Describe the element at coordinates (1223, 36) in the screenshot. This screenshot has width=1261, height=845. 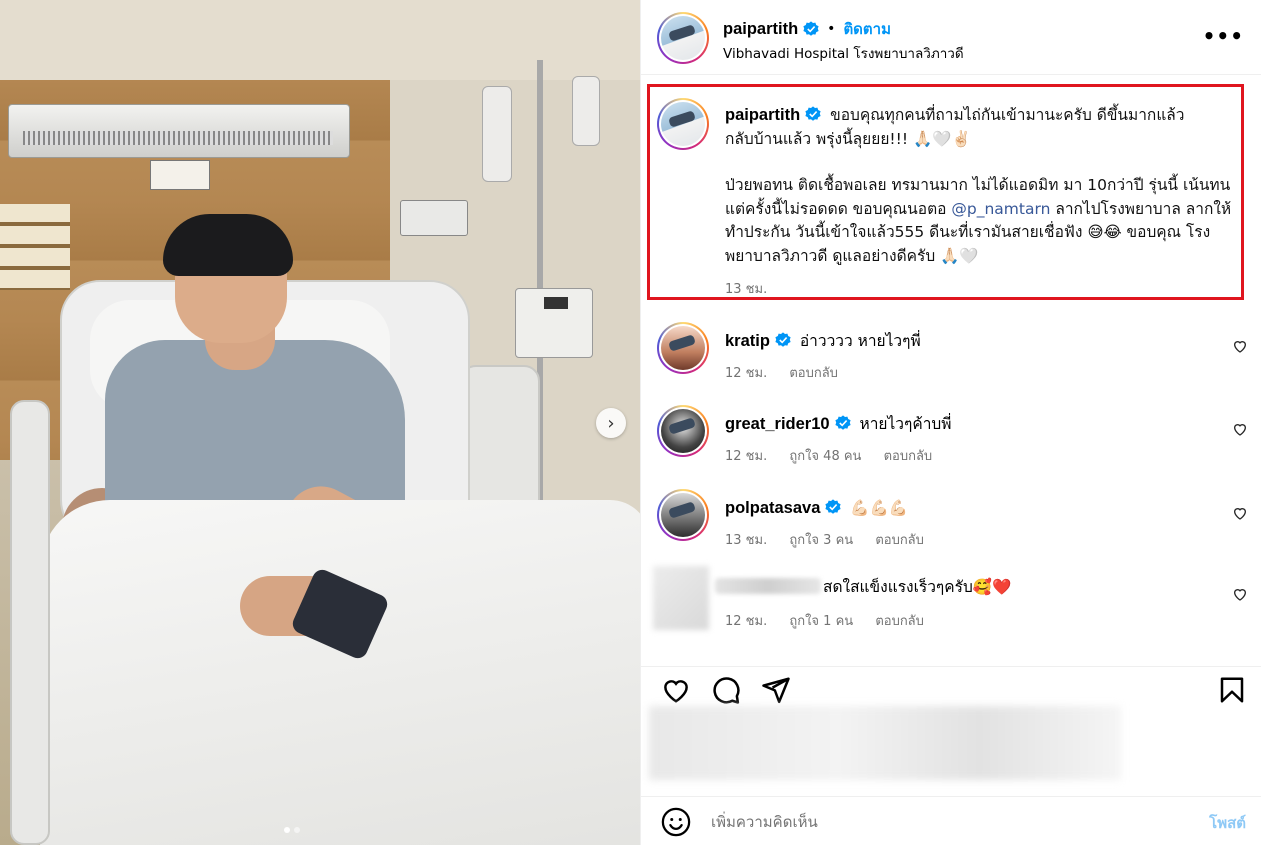
I see `more-options-icon: •••` at that location.